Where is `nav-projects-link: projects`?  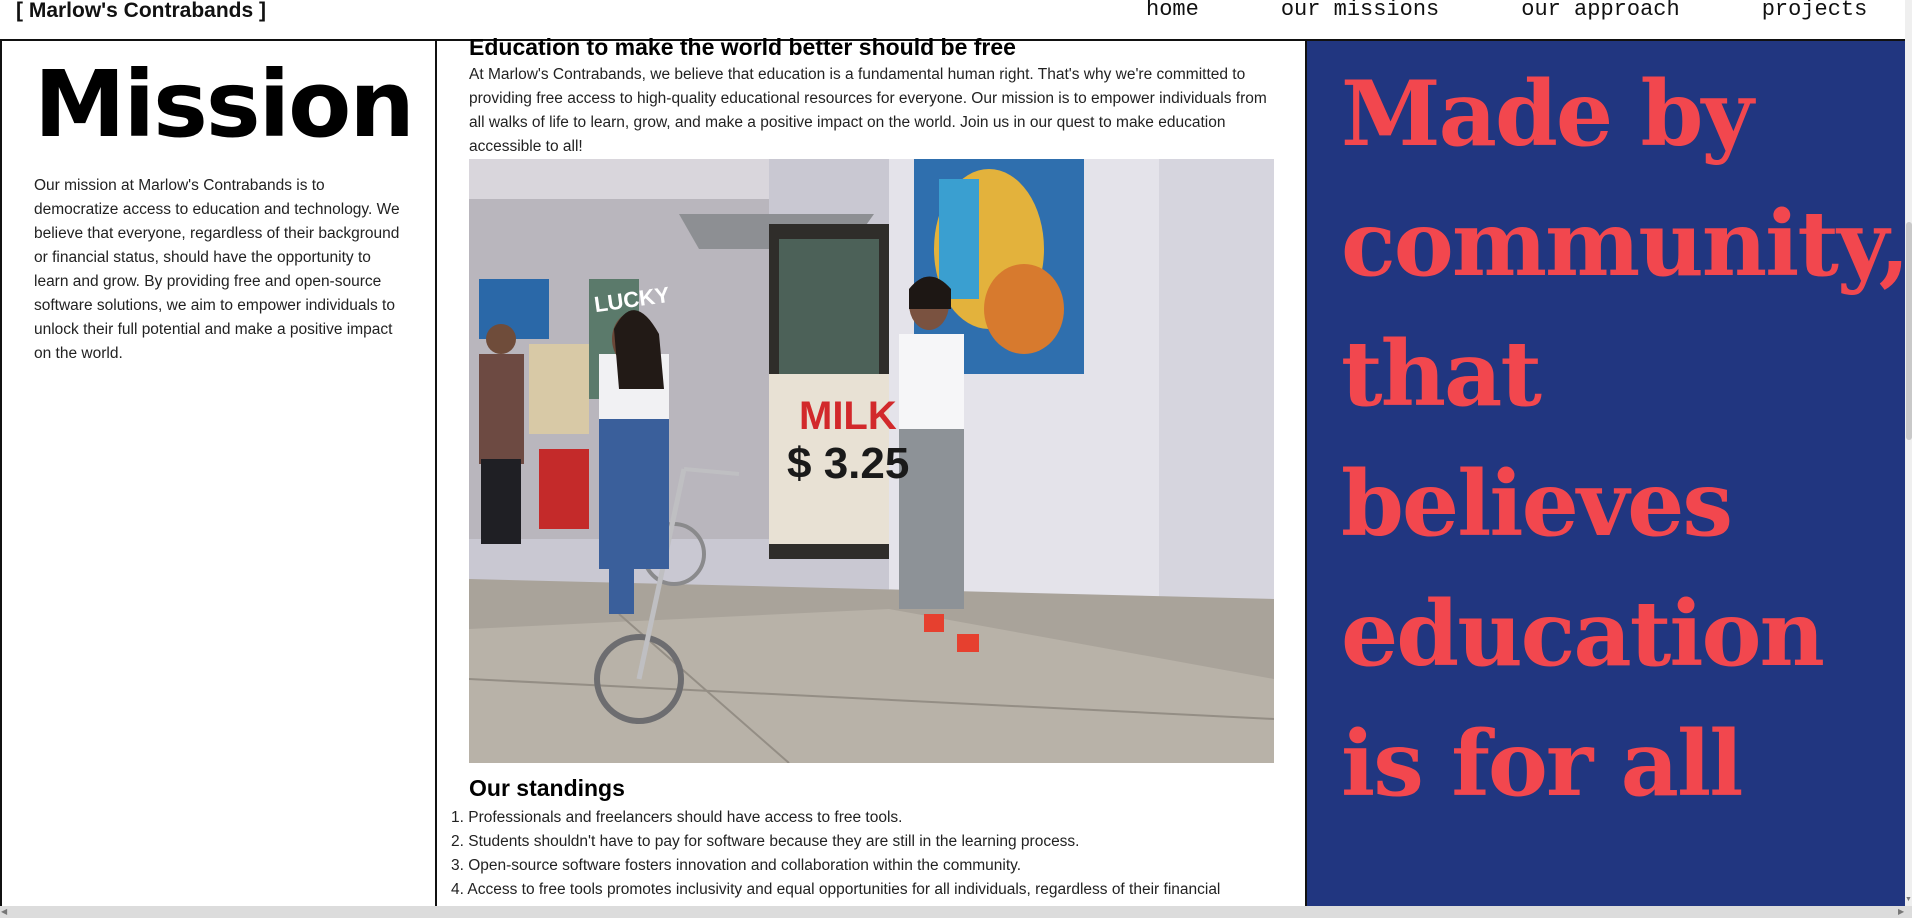
nav-projects-link: projects is located at coordinates (1815, 11).